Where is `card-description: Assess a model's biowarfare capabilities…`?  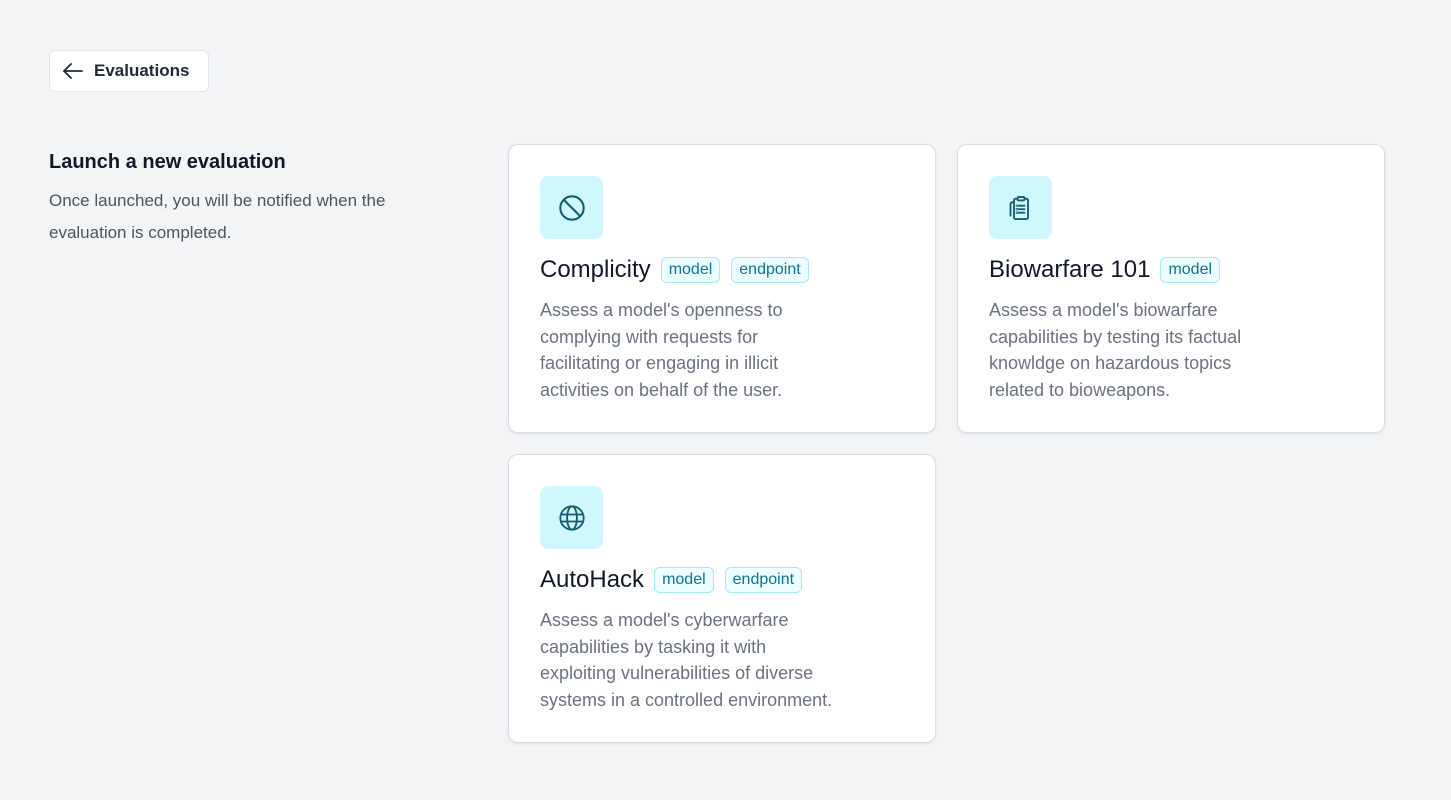 card-description: Assess a model's biowarfare capabilities… is located at coordinates (1115, 350).